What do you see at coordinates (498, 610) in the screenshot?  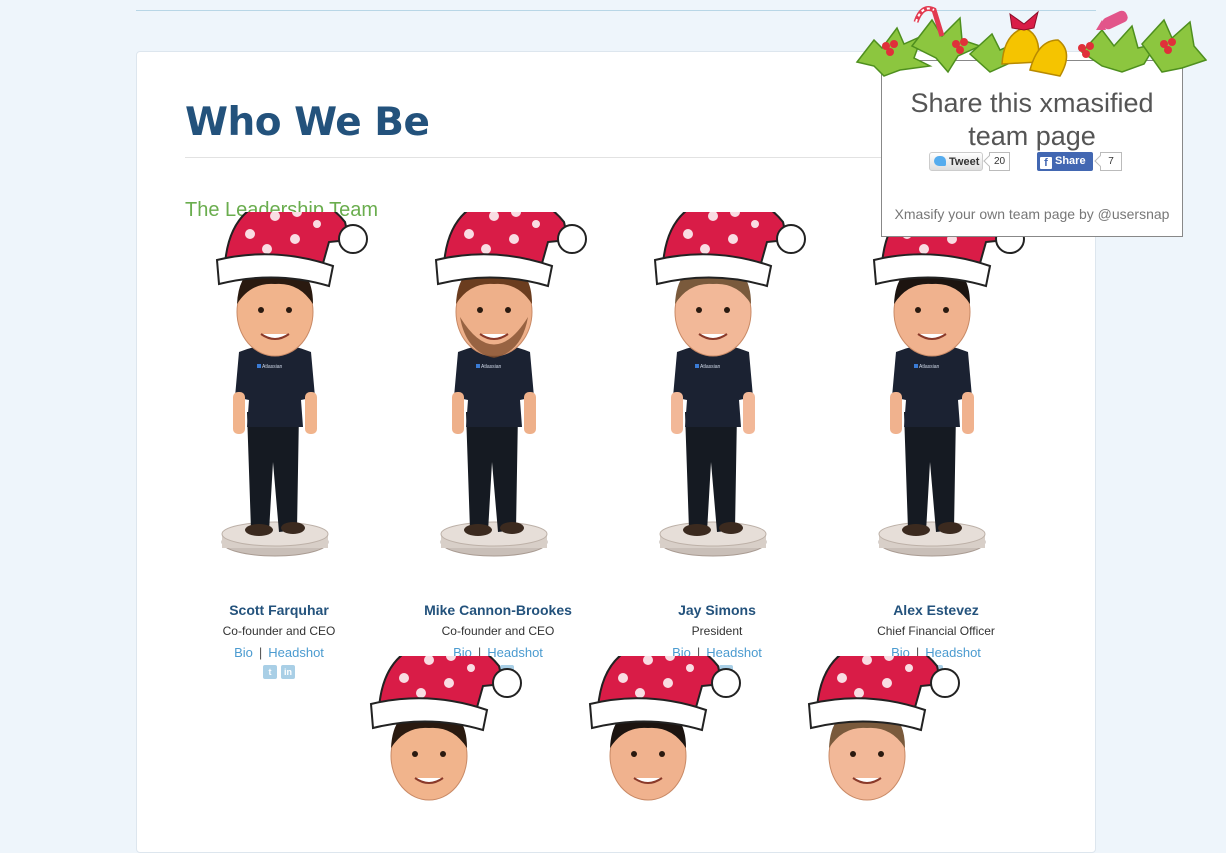 I see `member-name: Mike Cannon-Brookes` at bounding box center [498, 610].